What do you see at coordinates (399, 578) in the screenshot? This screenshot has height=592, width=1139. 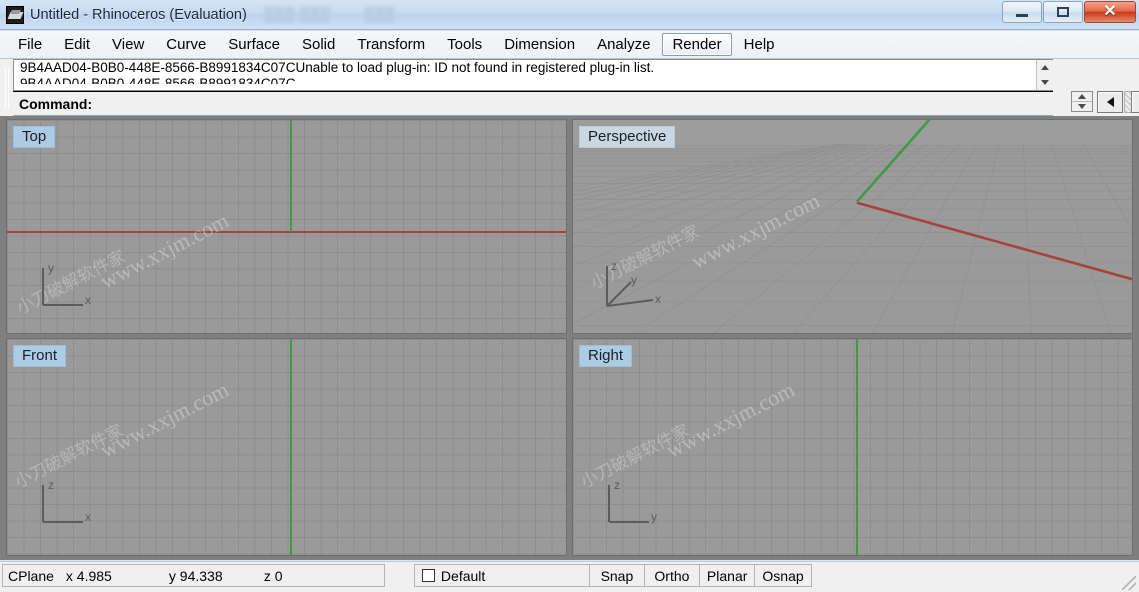 I see `status-spacer` at bounding box center [399, 578].